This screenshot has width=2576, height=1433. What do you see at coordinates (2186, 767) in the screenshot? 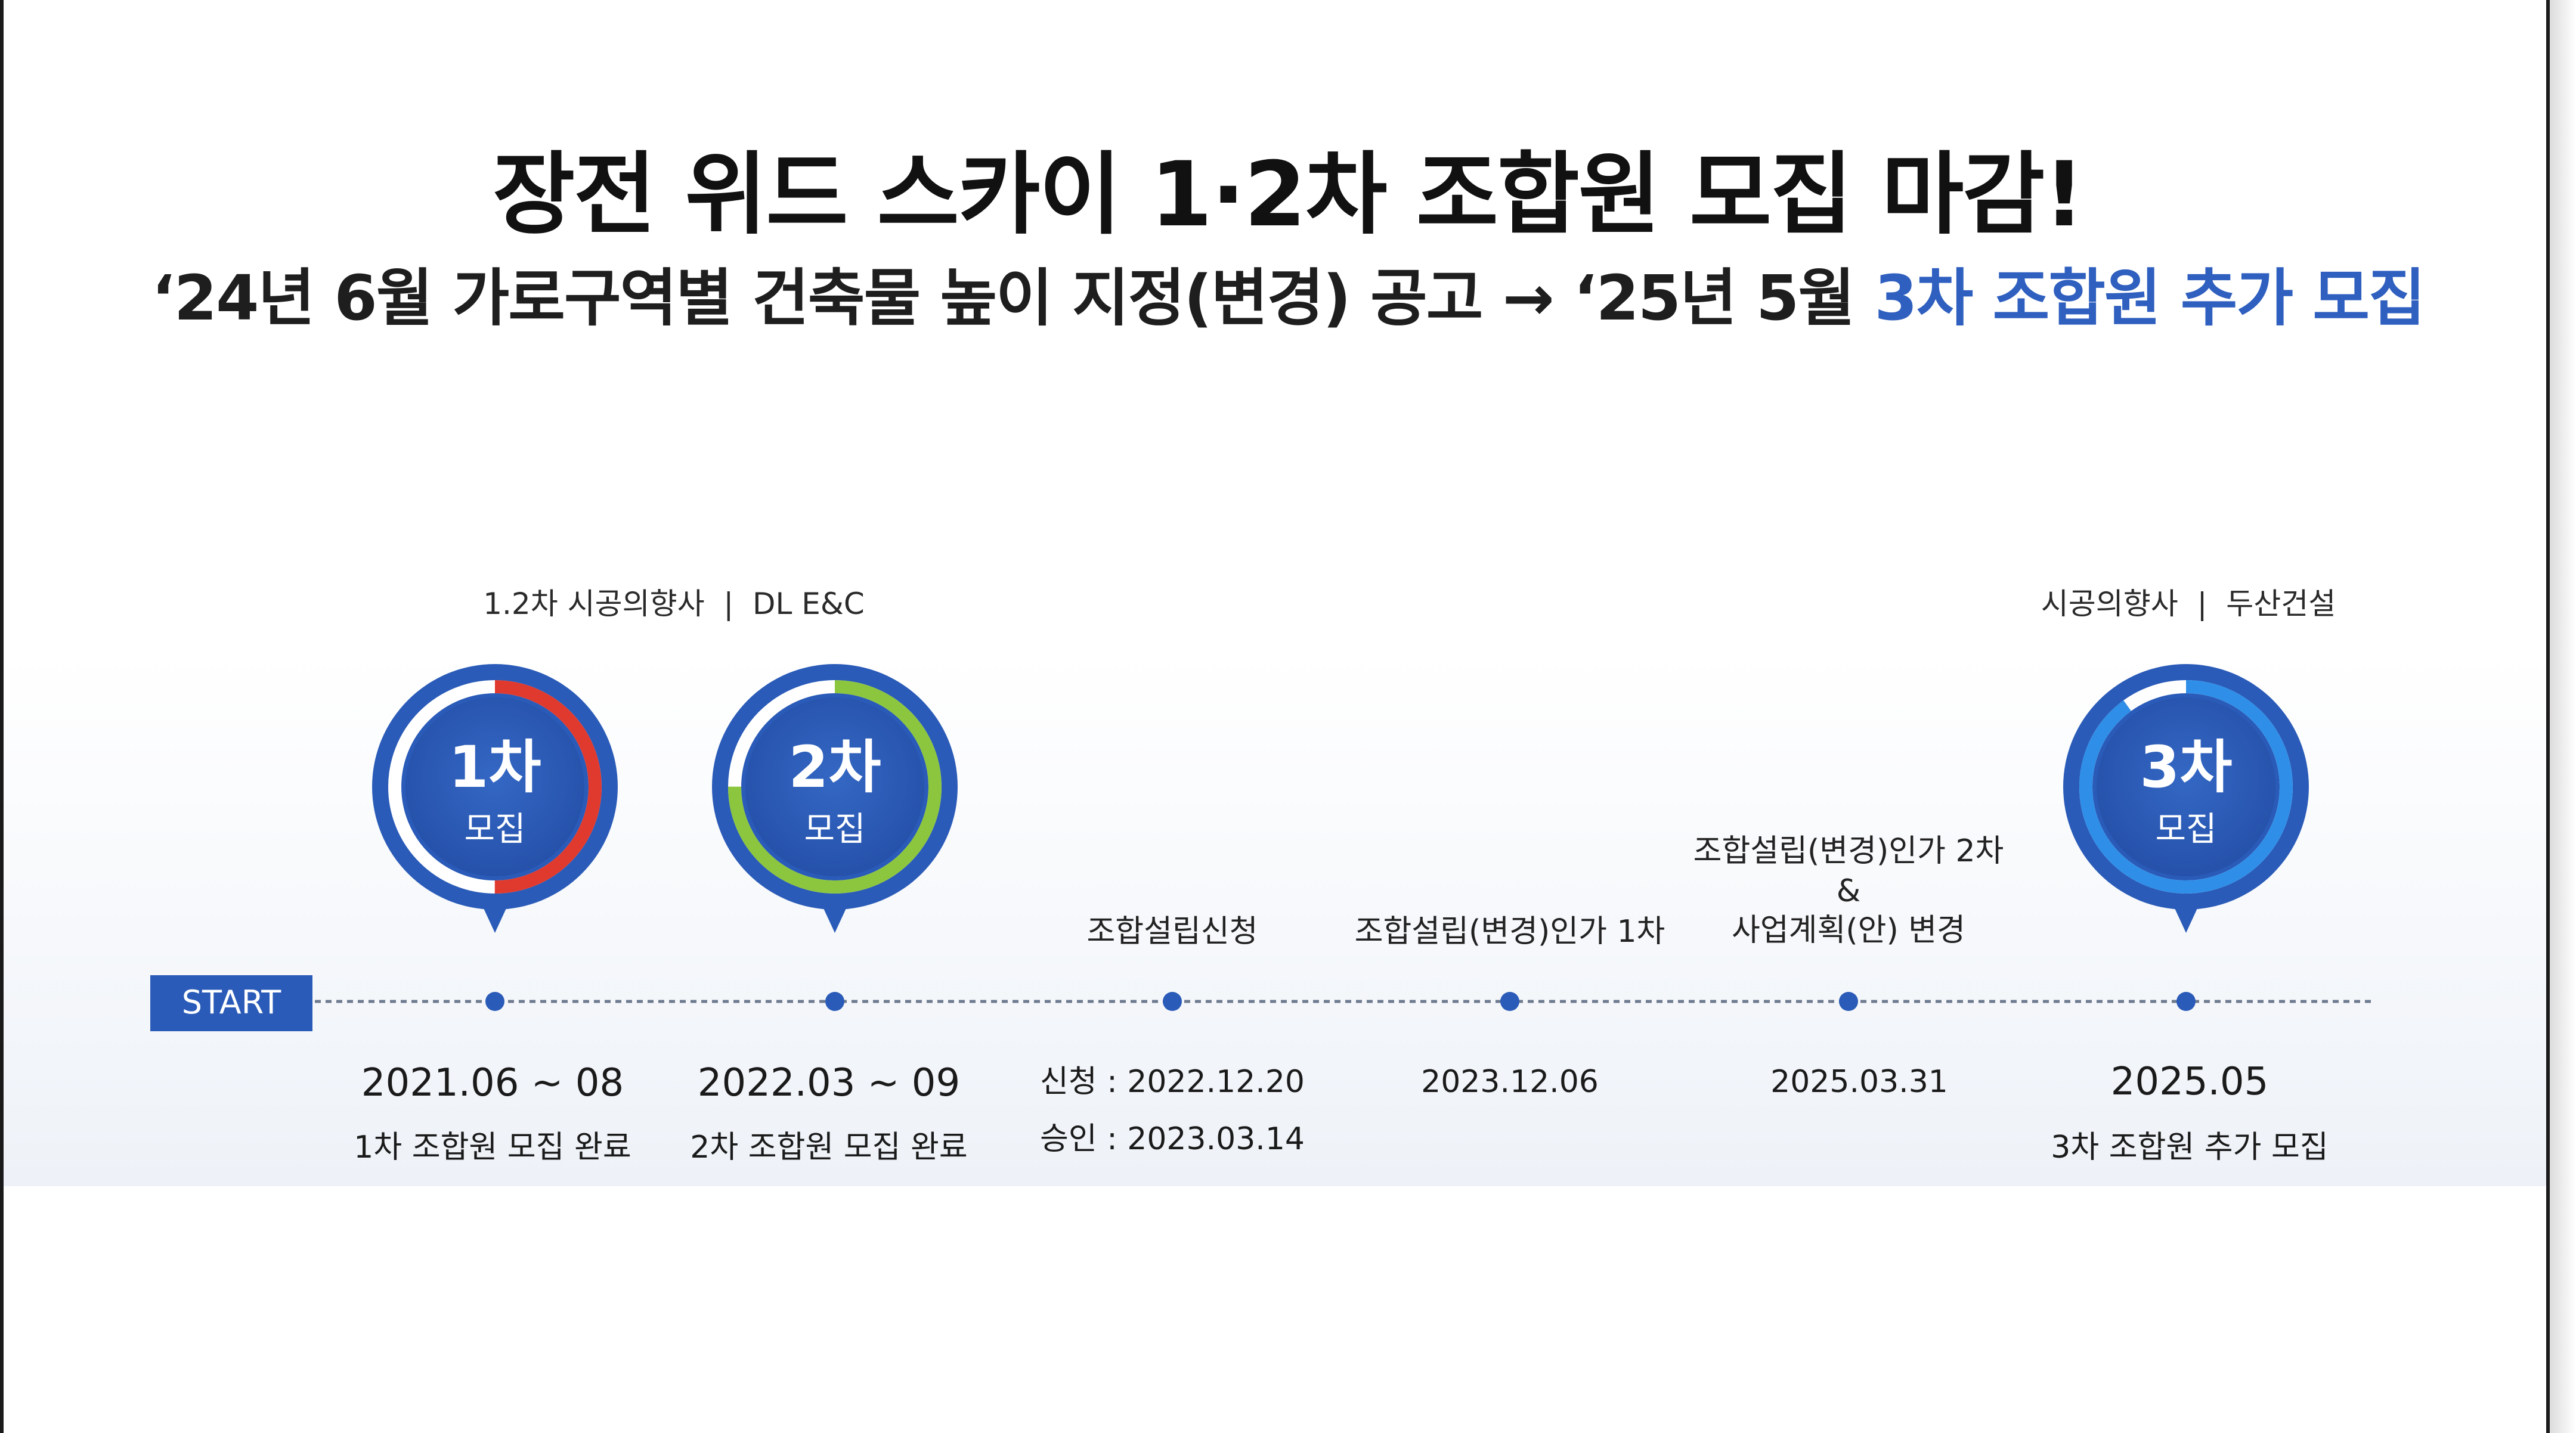
I see `badge-3-top-text: 3차` at bounding box center [2186, 767].